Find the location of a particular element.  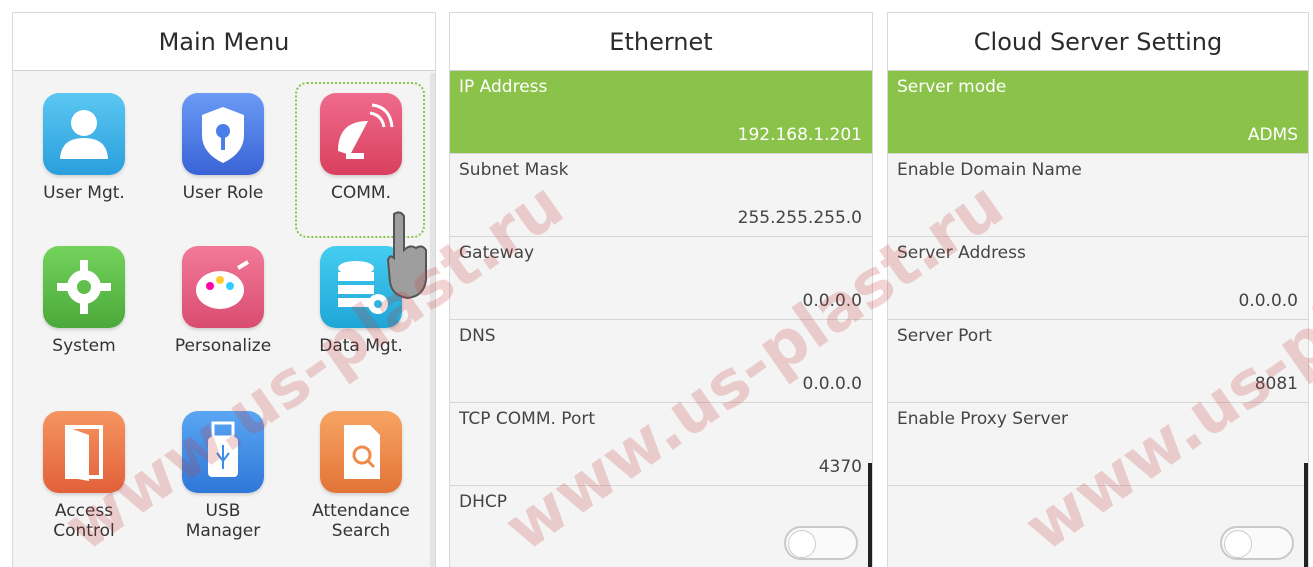

search-document-icon is located at coordinates (361, 452).